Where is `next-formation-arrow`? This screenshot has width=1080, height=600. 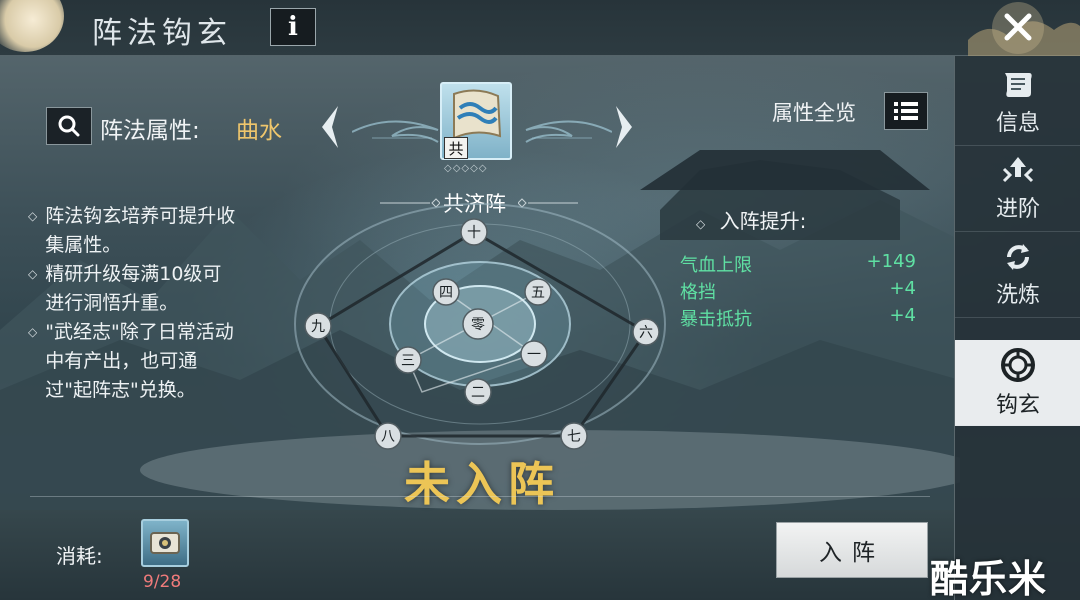
next-formation-arrow is located at coordinates (624, 127).